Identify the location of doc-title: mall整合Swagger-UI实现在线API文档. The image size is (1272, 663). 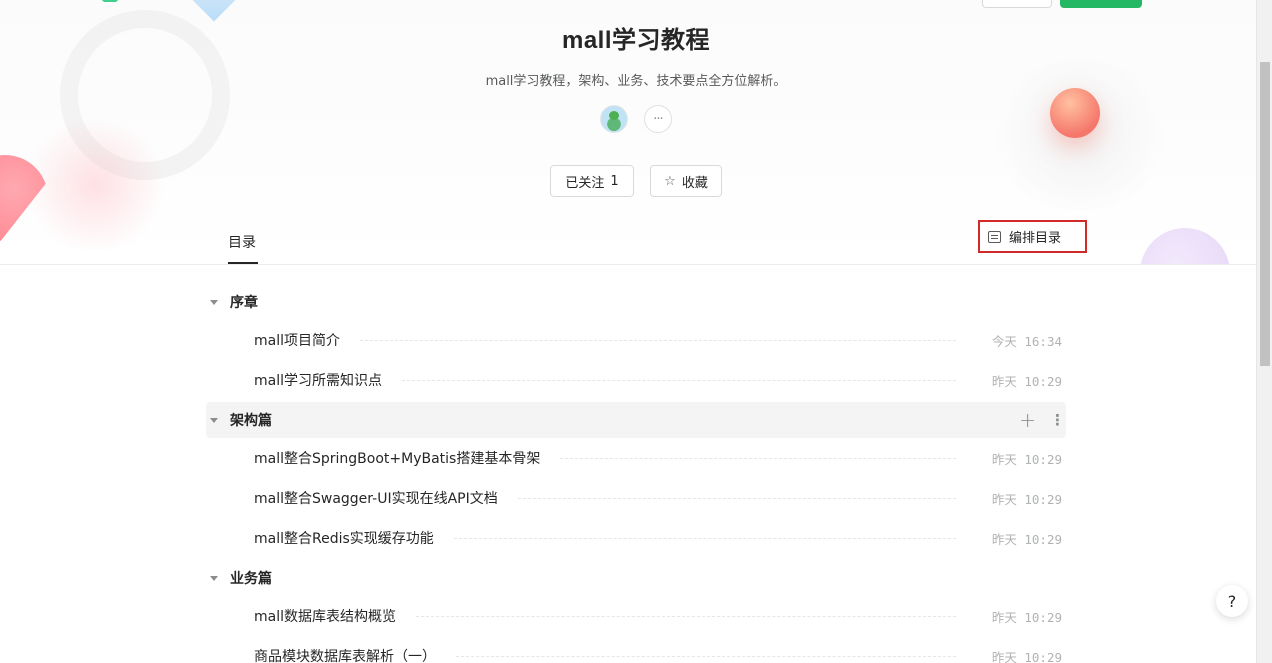
(386, 498).